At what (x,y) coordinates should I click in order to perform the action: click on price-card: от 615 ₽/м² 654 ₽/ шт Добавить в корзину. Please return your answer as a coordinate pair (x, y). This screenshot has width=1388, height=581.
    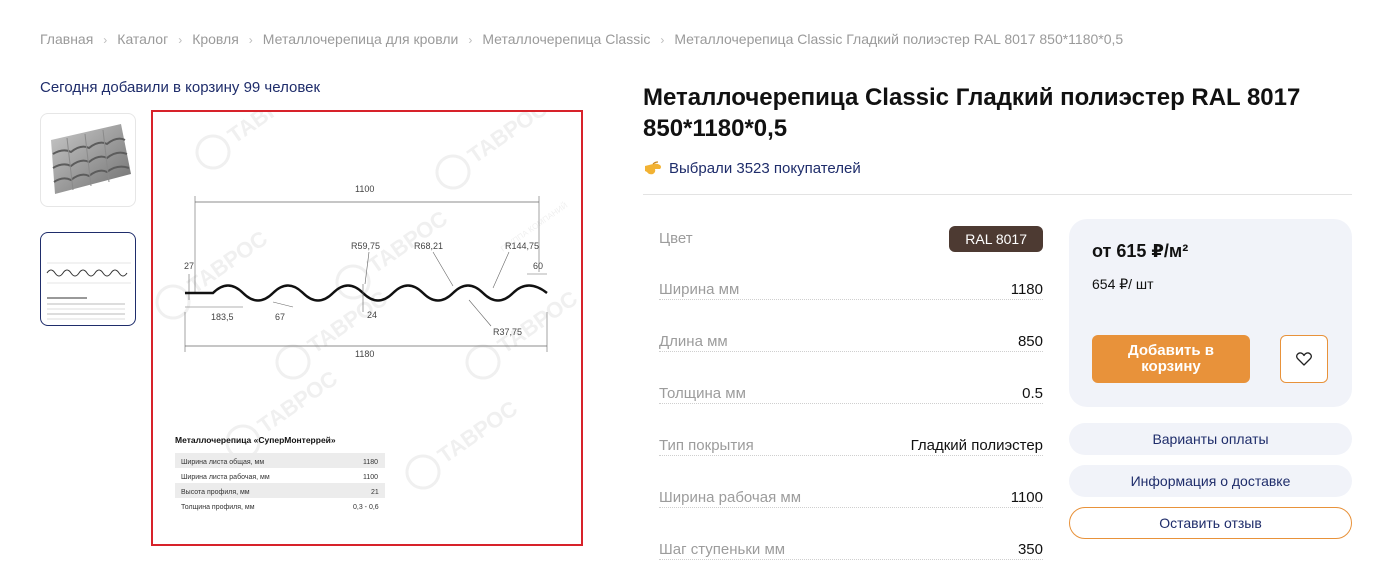
    Looking at the image, I should click on (1210, 313).